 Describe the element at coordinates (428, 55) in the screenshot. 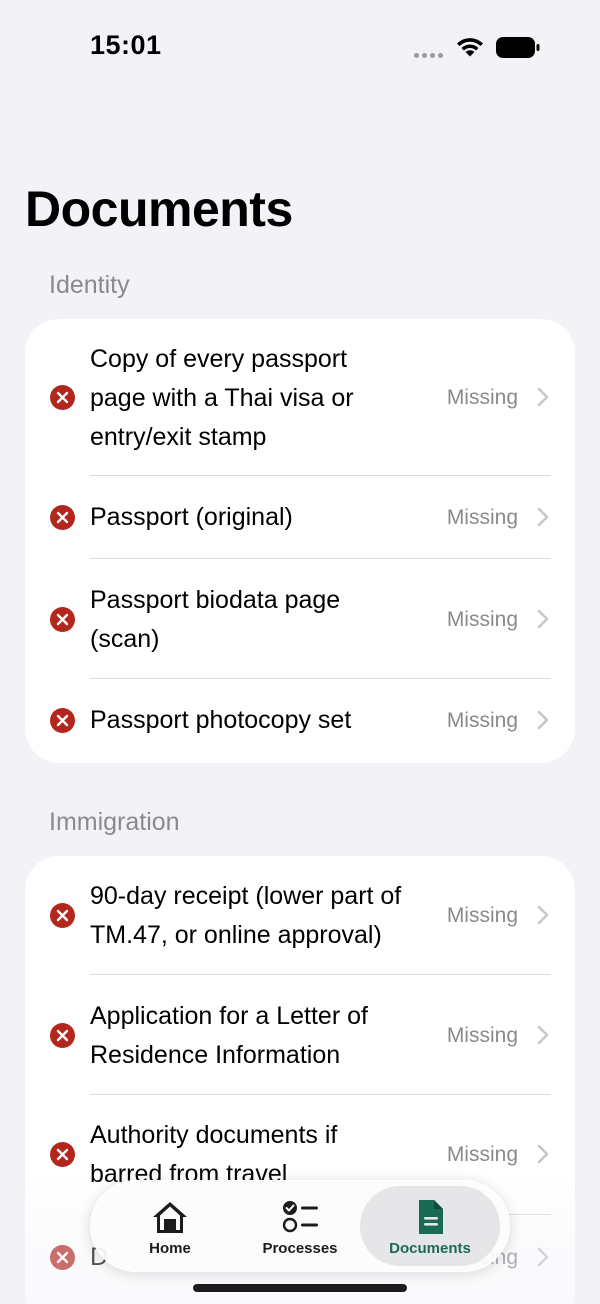

I see `cellular-signal-icon` at that location.